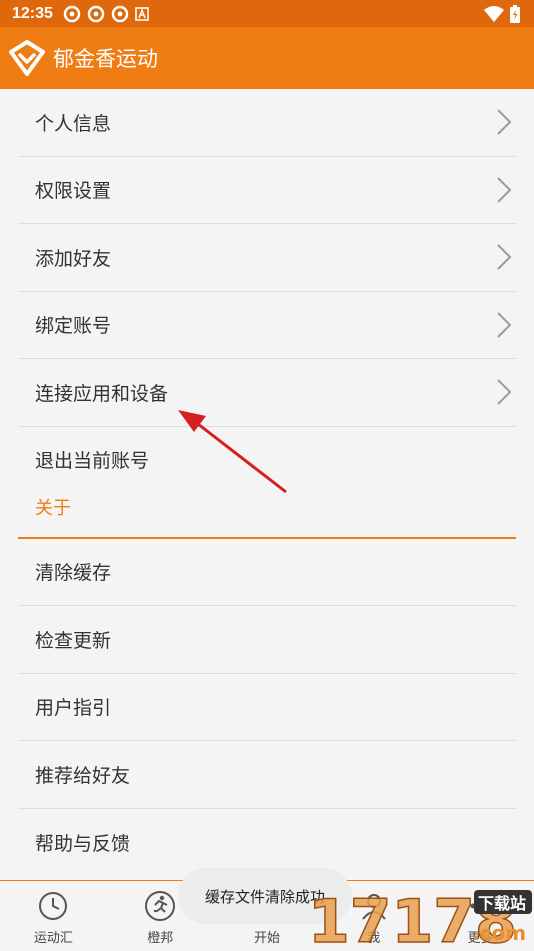 This screenshot has height=951, width=534. What do you see at coordinates (266, 938) in the screenshot?
I see `tab-label: 开始` at bounding box center [266, 938].